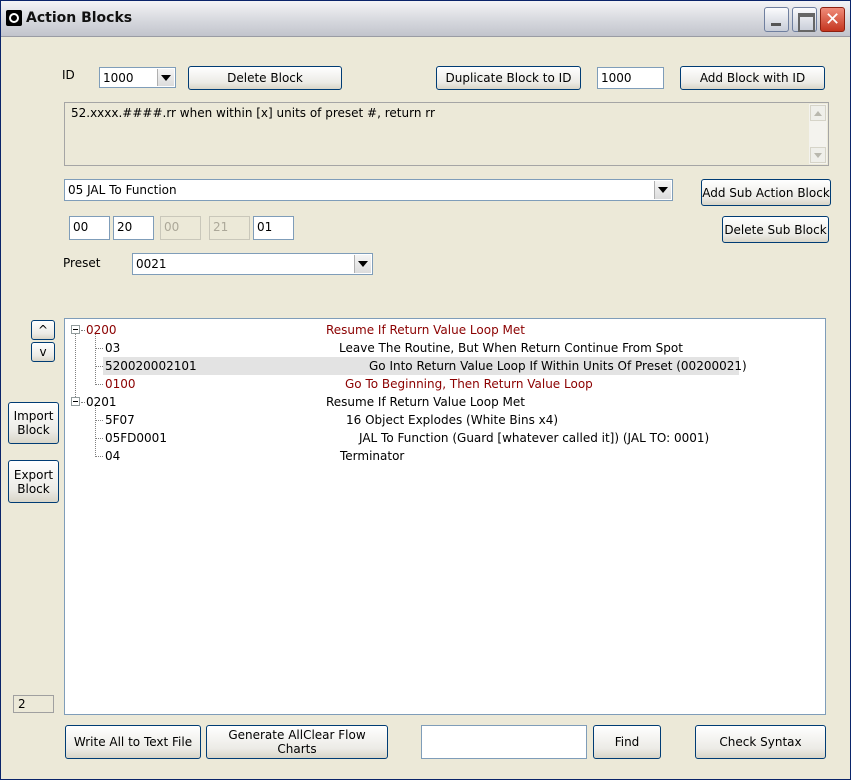 The height and width of the screenshot is (780, 851). What do you see at coordinates (766, 192) in the screenshot?
I see `add-sub-action-button: Add Sub Action Block` at bounding box center [766, 192].